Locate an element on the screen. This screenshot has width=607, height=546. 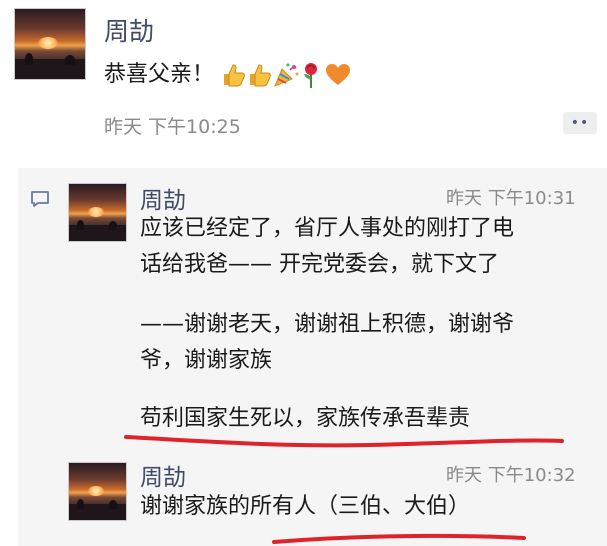
comment-icon is located at coordinates (40, 199).